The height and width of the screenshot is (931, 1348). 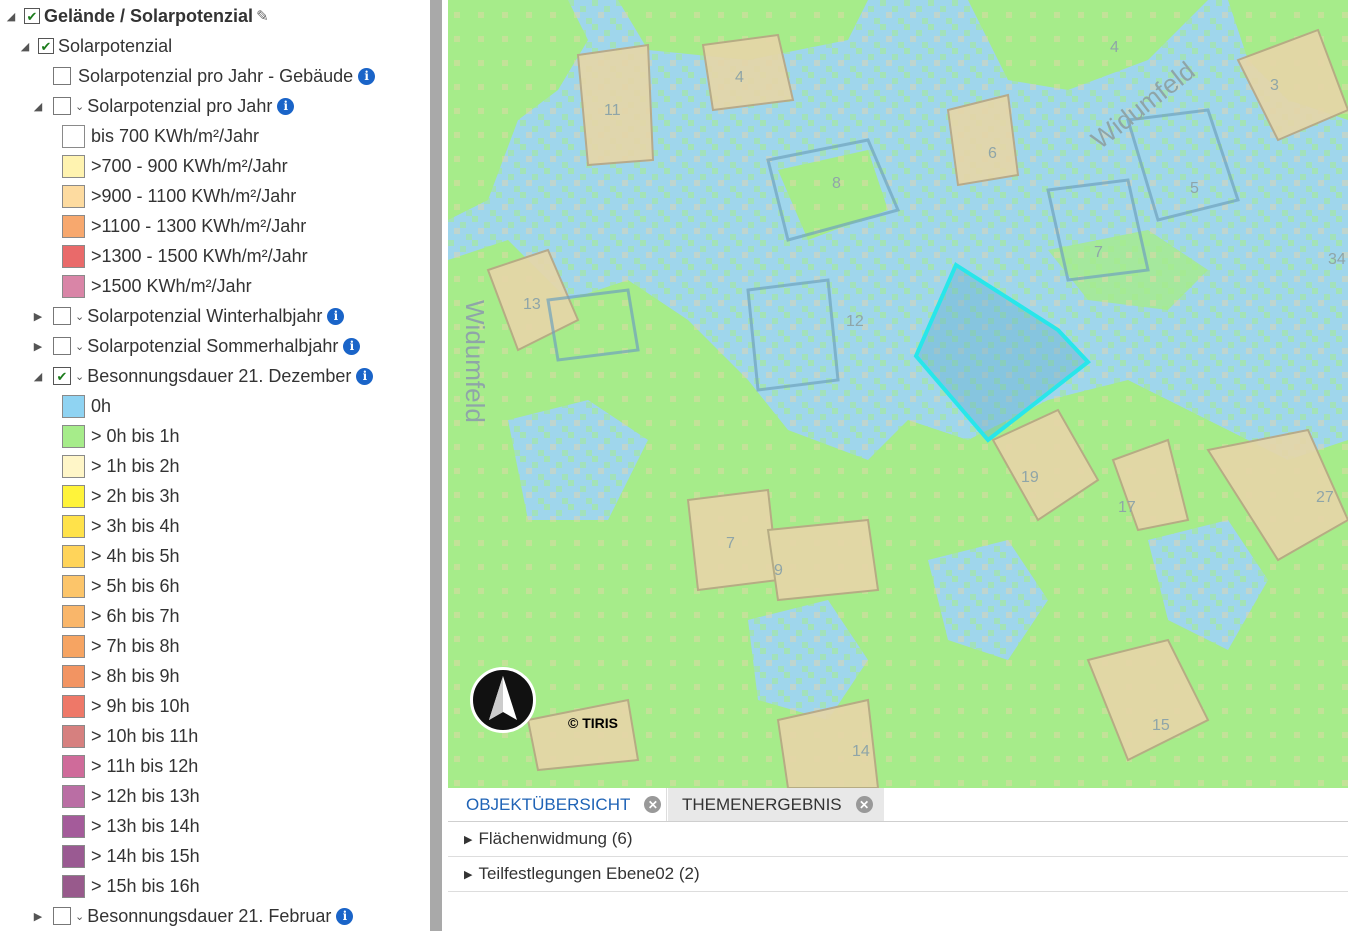 I want to click on checkbox-solar-jahr, so click(x=62, y=106).